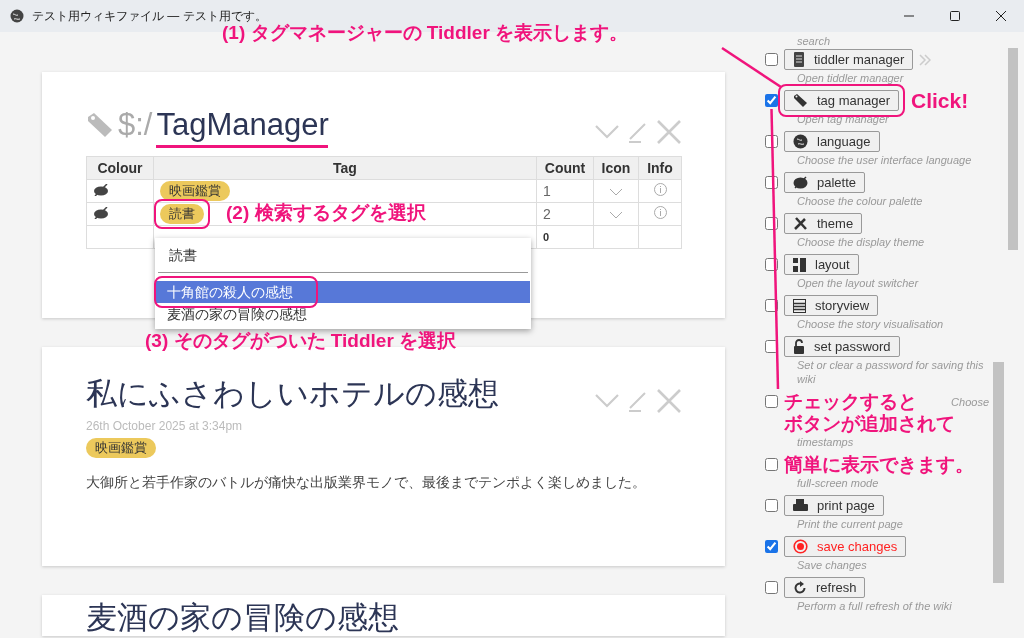 Image resolution: width=1024 pixels, height=638 pixels. Describe the element at coordinates (800, 587) in the screenshot. I see `refresh-icon` at that location.